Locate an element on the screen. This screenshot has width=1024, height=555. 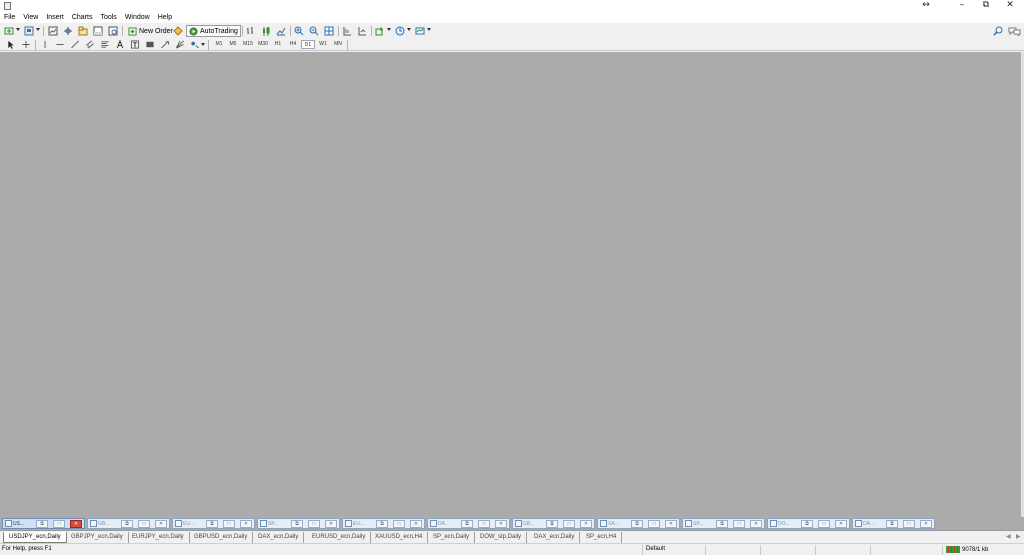
tab-eurusd-daily: EURUSD_ecn,Daily is located at coordinates (339, 537).